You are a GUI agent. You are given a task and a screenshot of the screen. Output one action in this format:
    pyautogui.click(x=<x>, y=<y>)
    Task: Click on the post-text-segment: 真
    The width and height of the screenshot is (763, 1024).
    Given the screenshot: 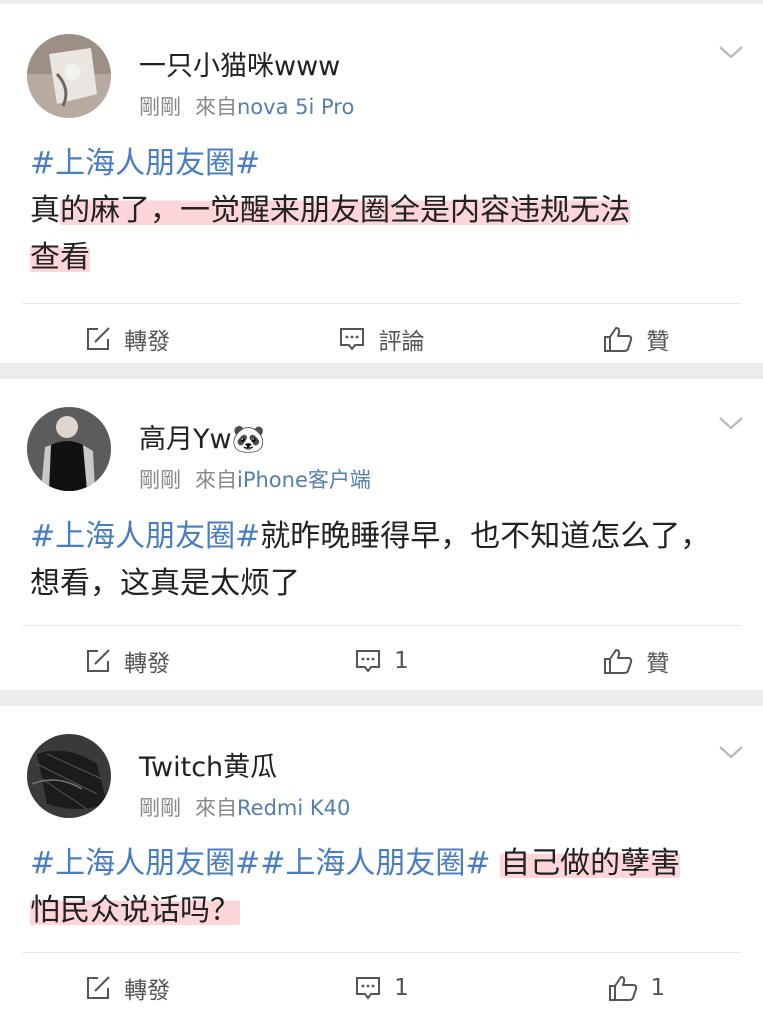 What is the action you would take?
    pyautogui.click(x=45, y=210)
    